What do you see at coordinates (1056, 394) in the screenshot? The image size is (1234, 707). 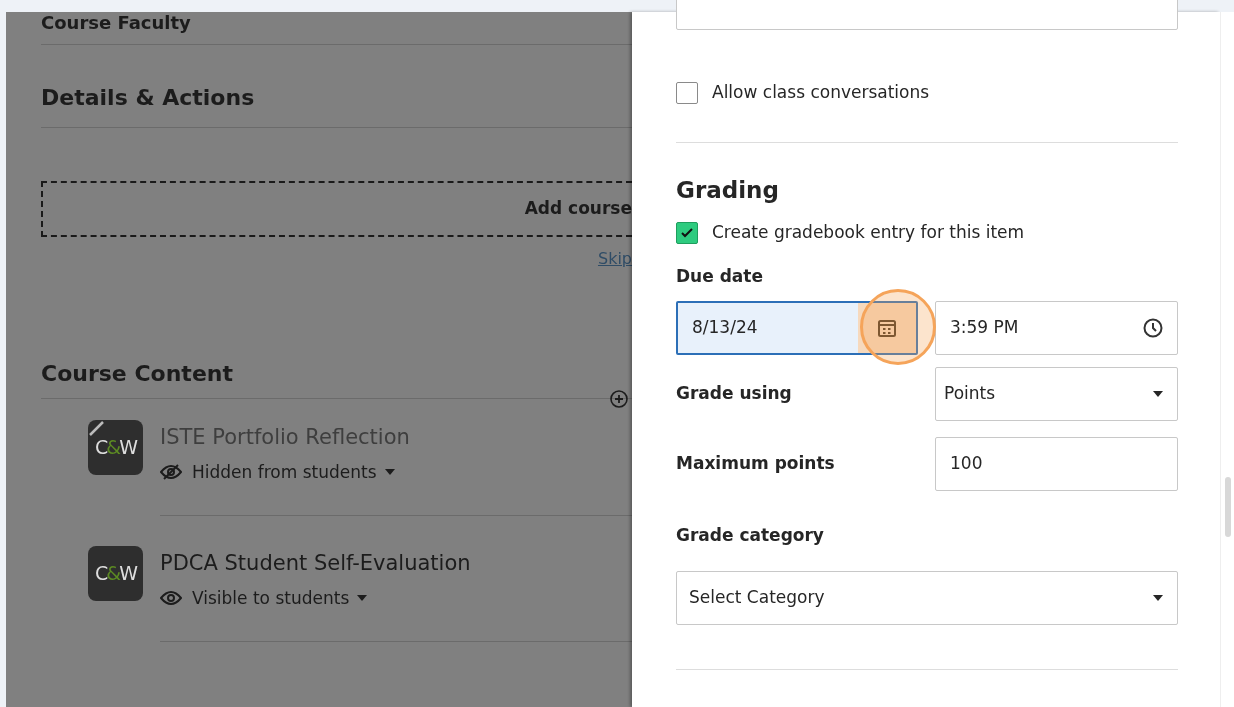 I see `grade-dropdown: Points` at bounding box center [1056, 394].